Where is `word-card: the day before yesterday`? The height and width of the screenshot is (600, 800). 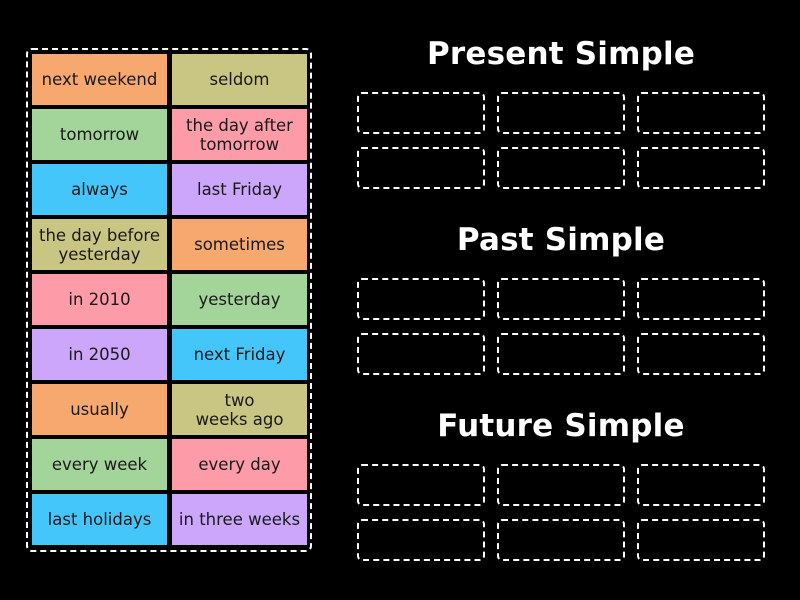
word-card: the day before yesterday is located at coordinates (99, 244).